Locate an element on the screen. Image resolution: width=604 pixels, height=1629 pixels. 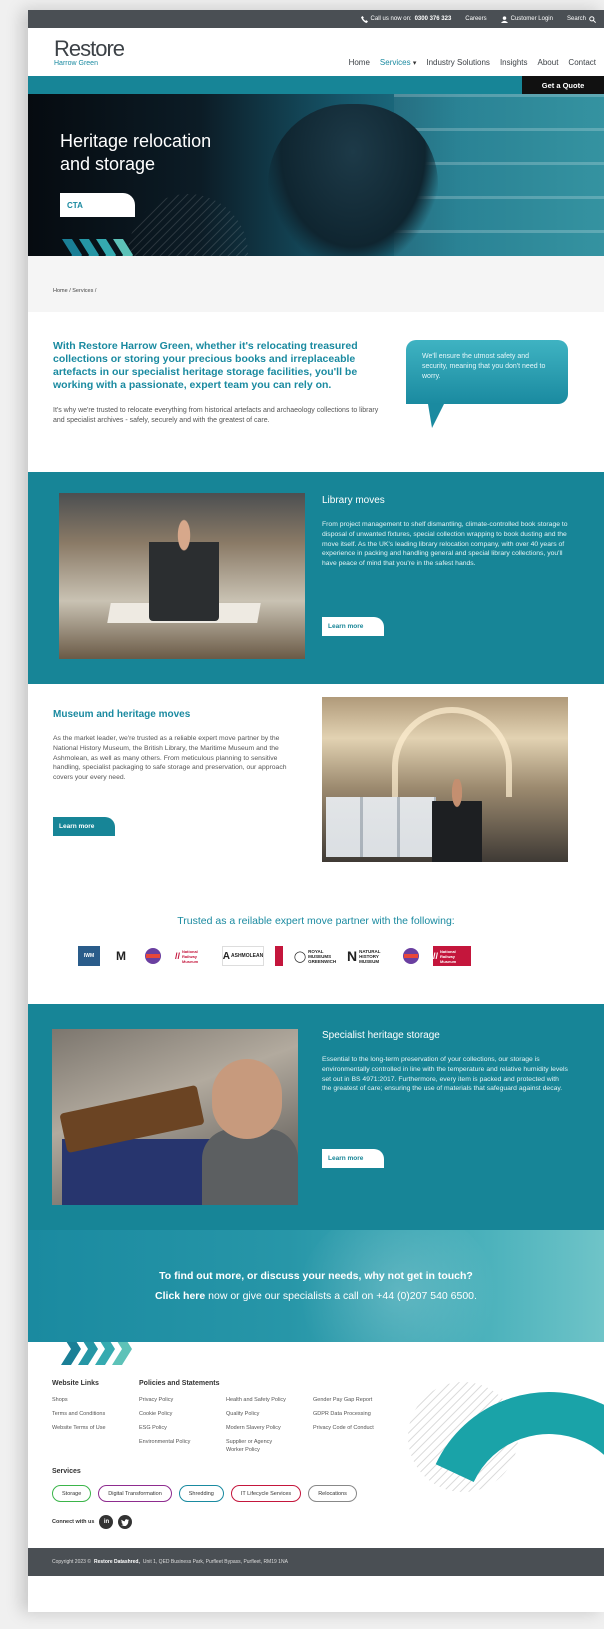
nav-contact: Contact is located at coordinates (582, 62).